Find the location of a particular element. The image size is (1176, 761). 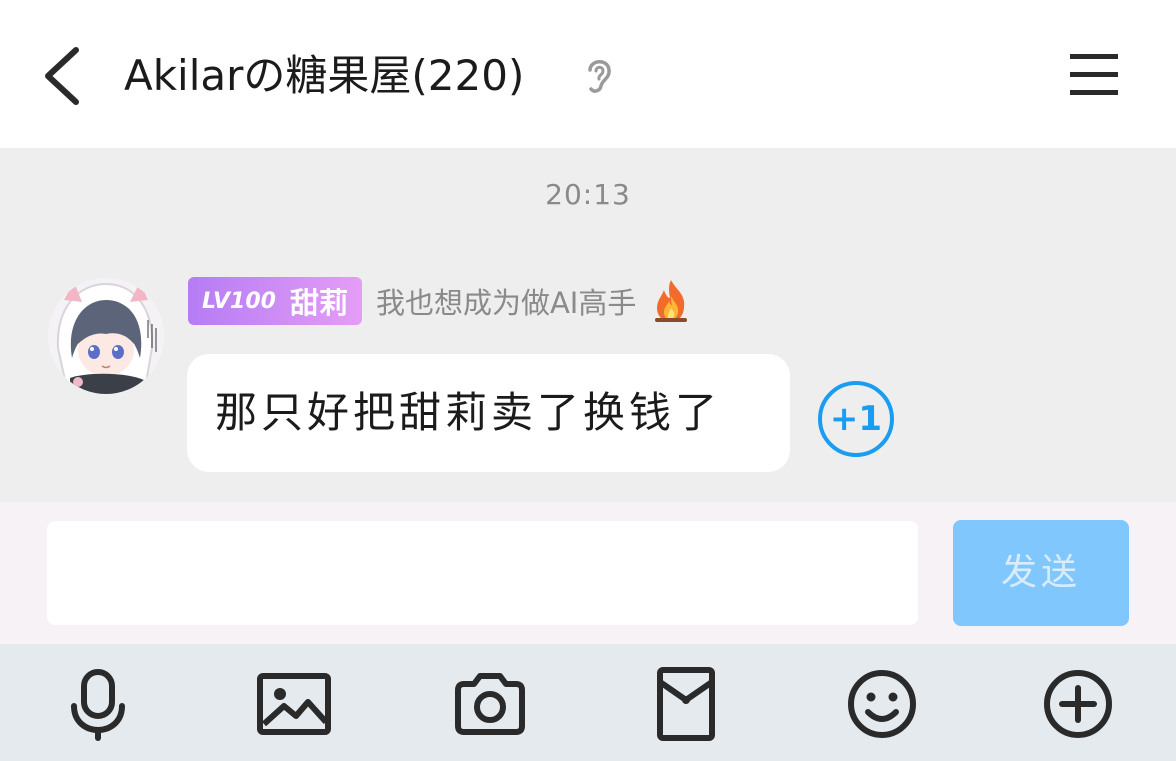

avatar is located at coordinates (106, 336).